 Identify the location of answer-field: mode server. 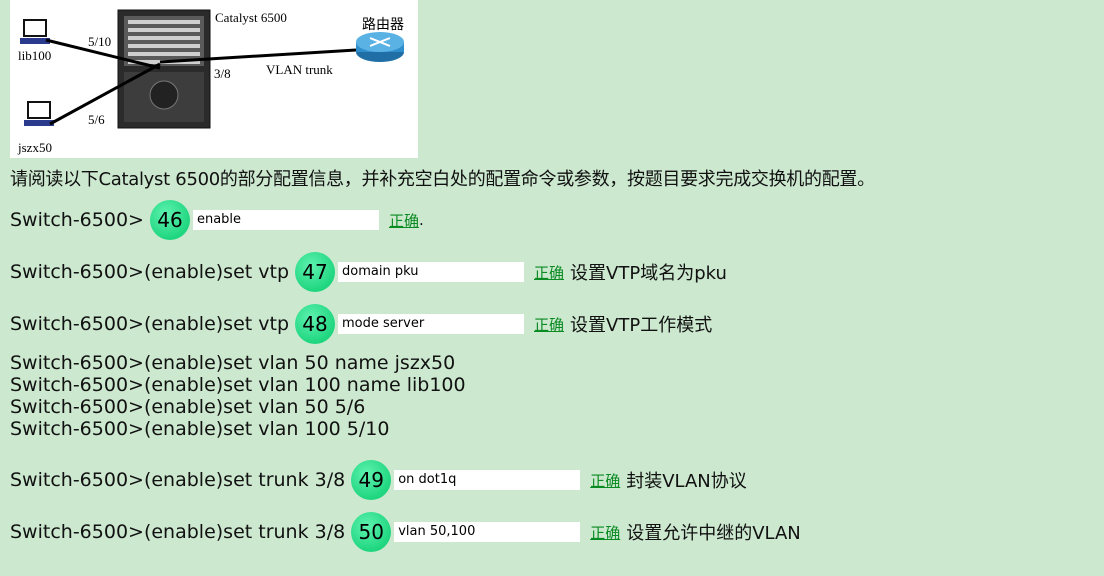
(431, 324).